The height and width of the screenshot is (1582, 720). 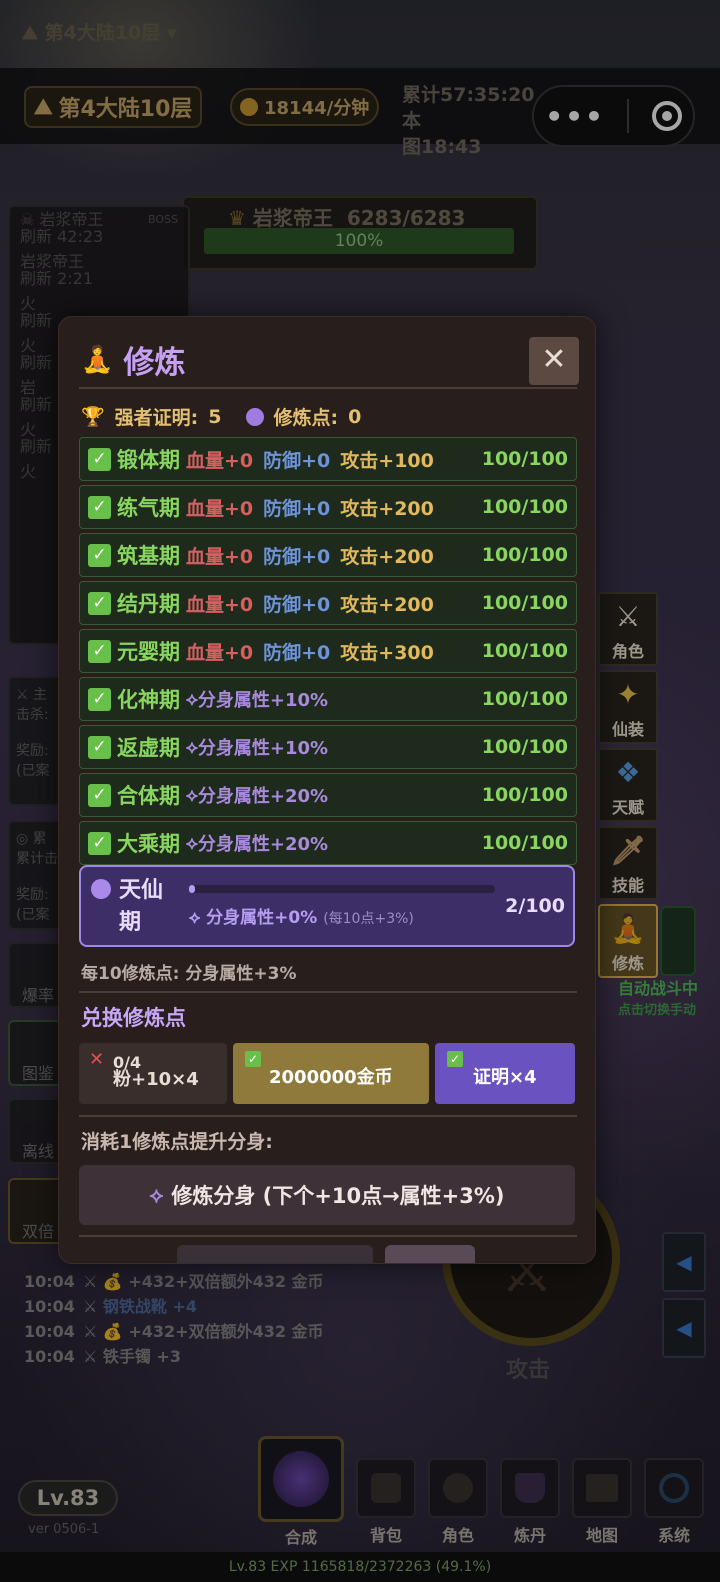 I want to click on per-points-note: 每10修炼点: 分身属性+3%, so click(x=189, y=974).